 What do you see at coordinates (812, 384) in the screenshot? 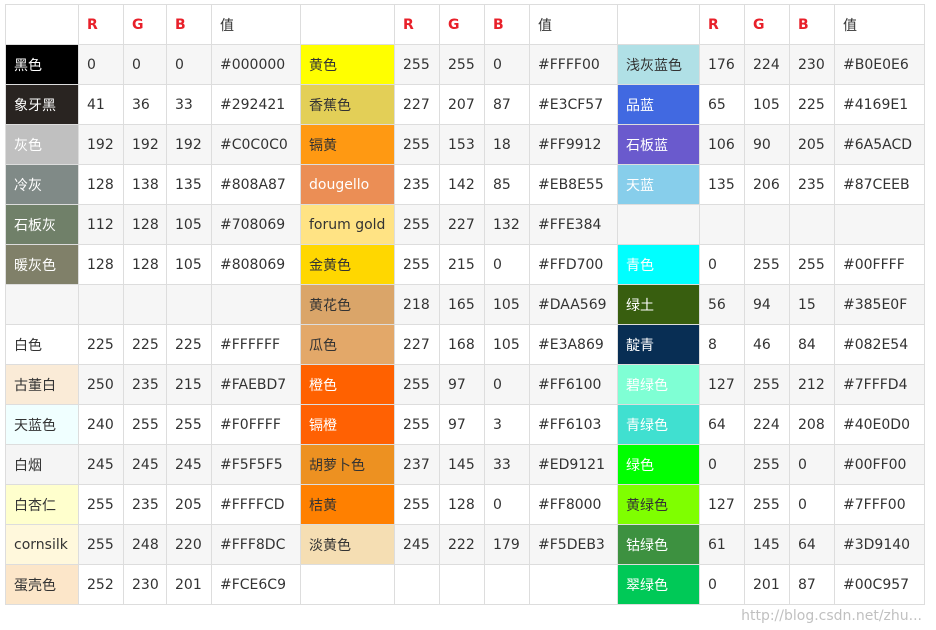
I see `b-value-cell: 212` at bounding box center [812, 384].